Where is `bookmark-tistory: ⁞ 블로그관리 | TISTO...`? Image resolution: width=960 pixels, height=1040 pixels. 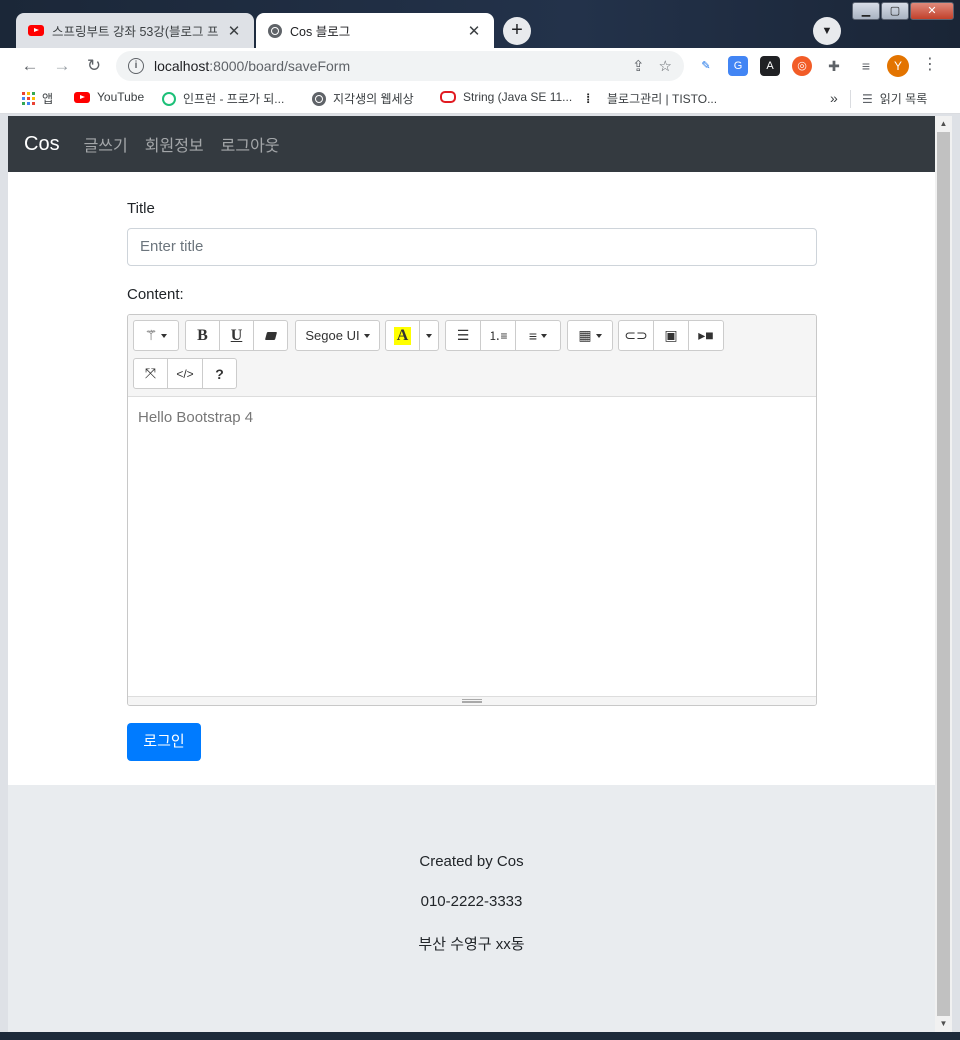
bookmark-tistory: ⁞ 블로그관리 | TISTO... is located at coordinates (651, 98).